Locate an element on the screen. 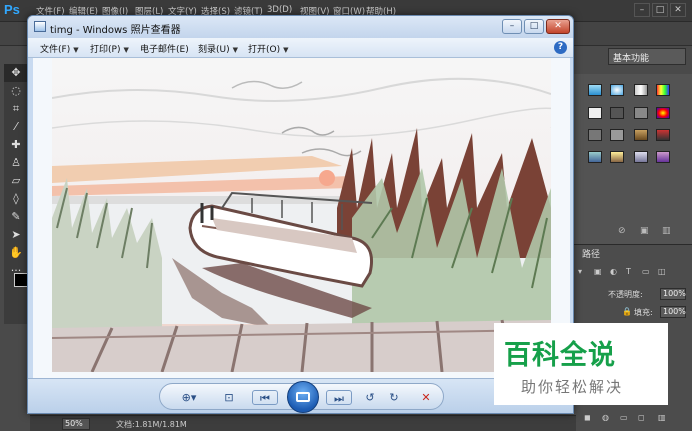  watermark-logo: 百科全说 助你轻松解决 is located at coordinates (581, 364).